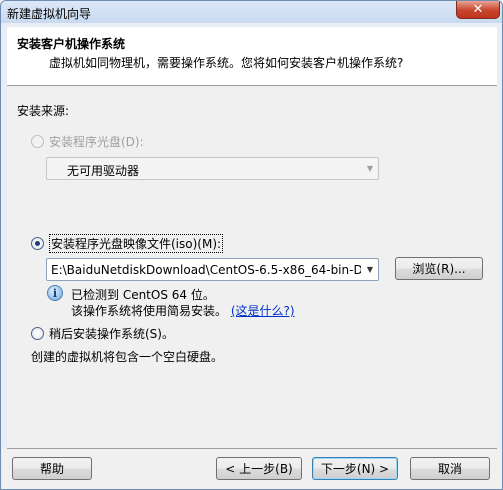 Image resolution: width=503 pixels, height=490 pixels. Describe the element at coordinates (149, 311) in the screenshot. I see `easy-install-text: 该操作系统将使用简易安装。` at that location.